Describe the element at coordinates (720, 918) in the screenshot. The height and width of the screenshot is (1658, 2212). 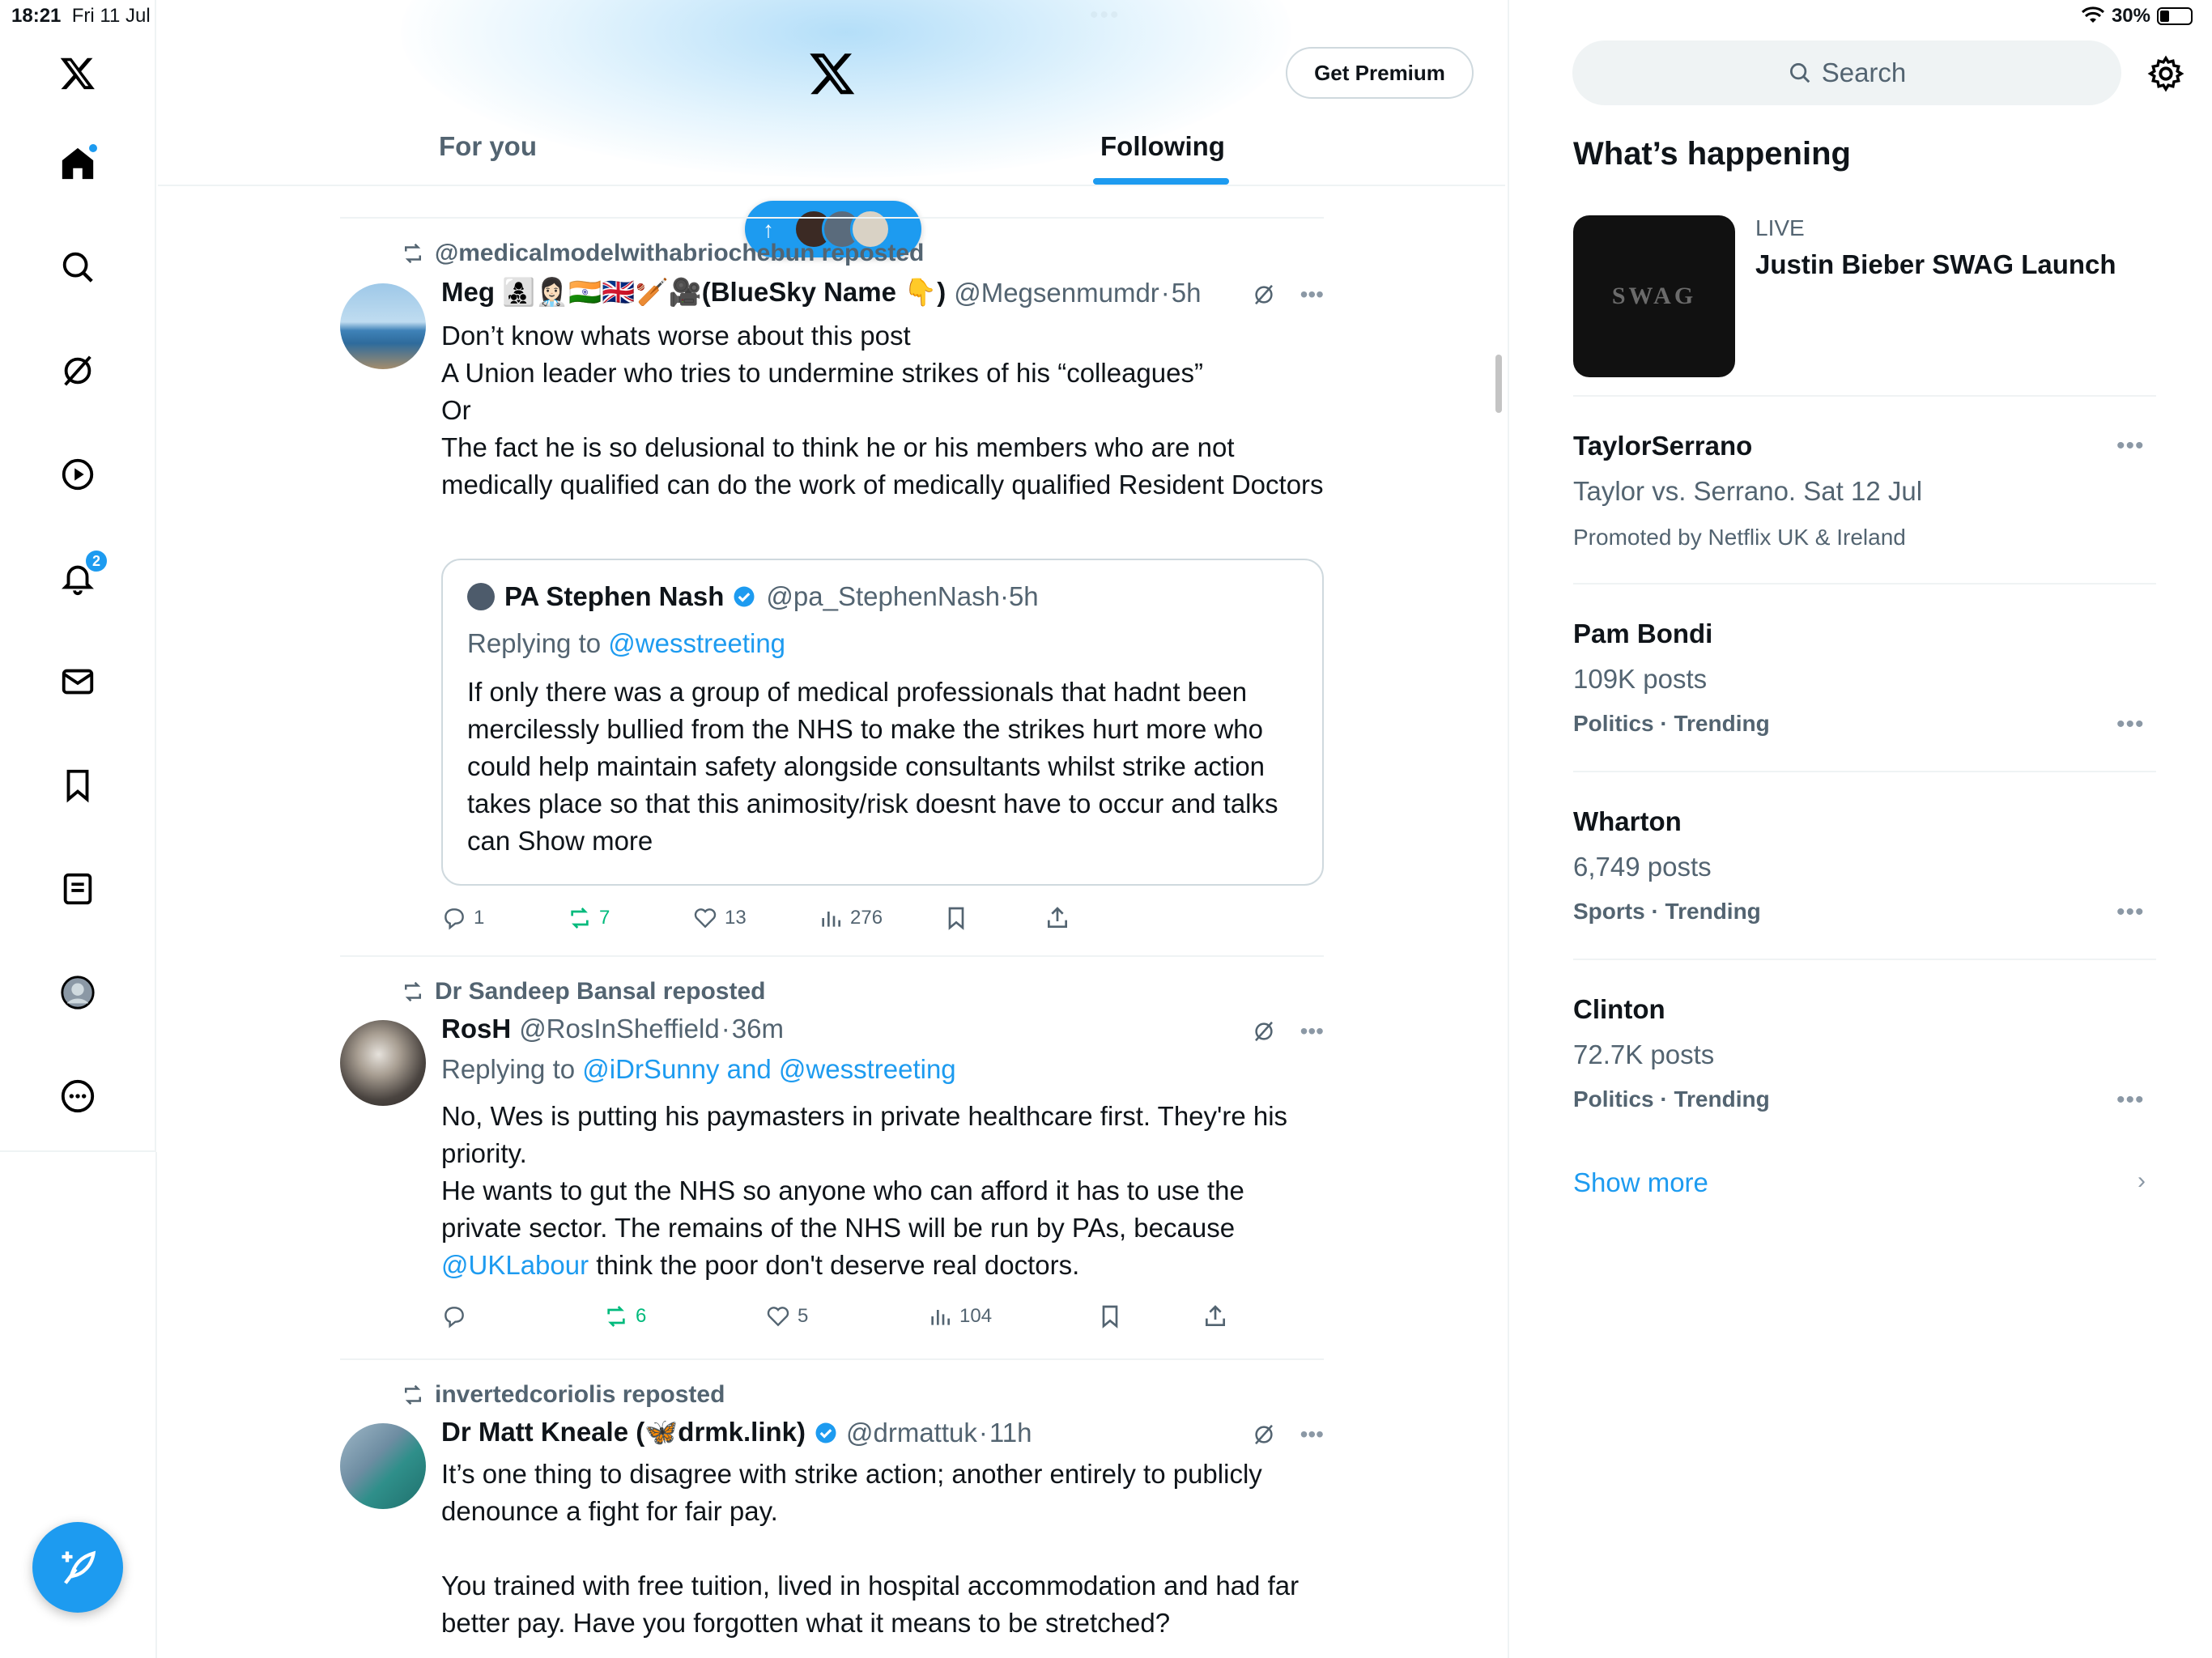
I see `like-button: 13` at that location.